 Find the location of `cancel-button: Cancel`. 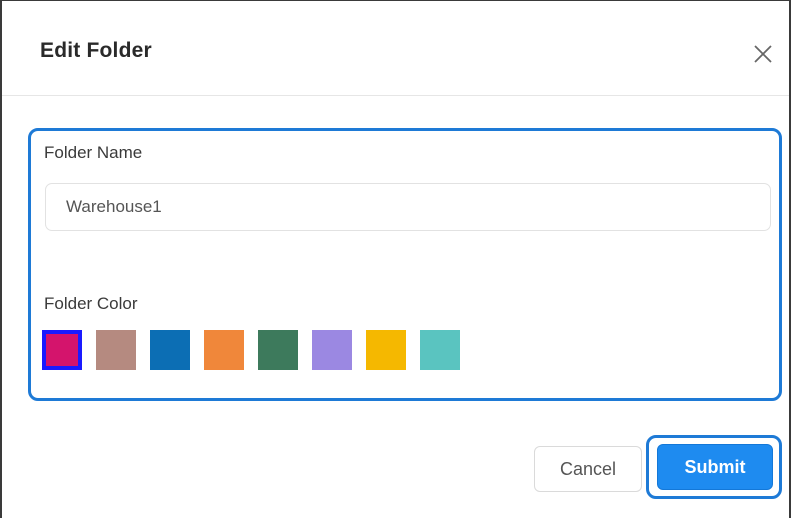

cancel-button: Cancel is located at coordinates (588, 469).